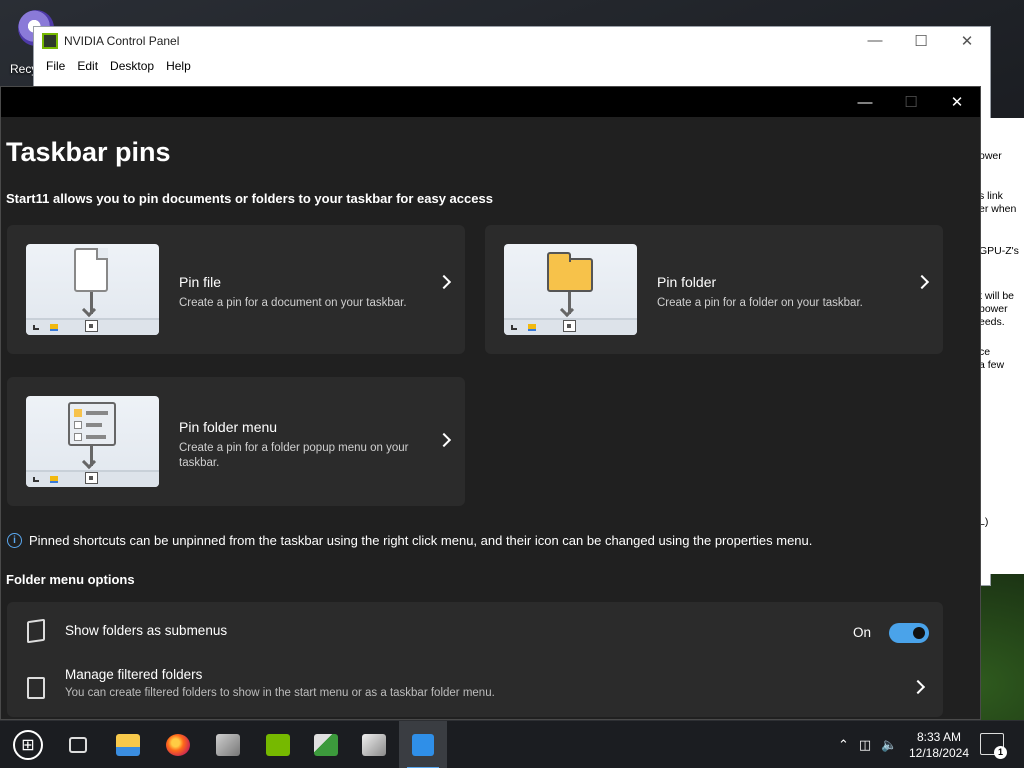 The width and height of the screenshot is (1024, 768). What do you see at coordinates (889, 745) in the screenshot?
I see `volume-muted-icon: 🔈` at bounding box center [889, 745].